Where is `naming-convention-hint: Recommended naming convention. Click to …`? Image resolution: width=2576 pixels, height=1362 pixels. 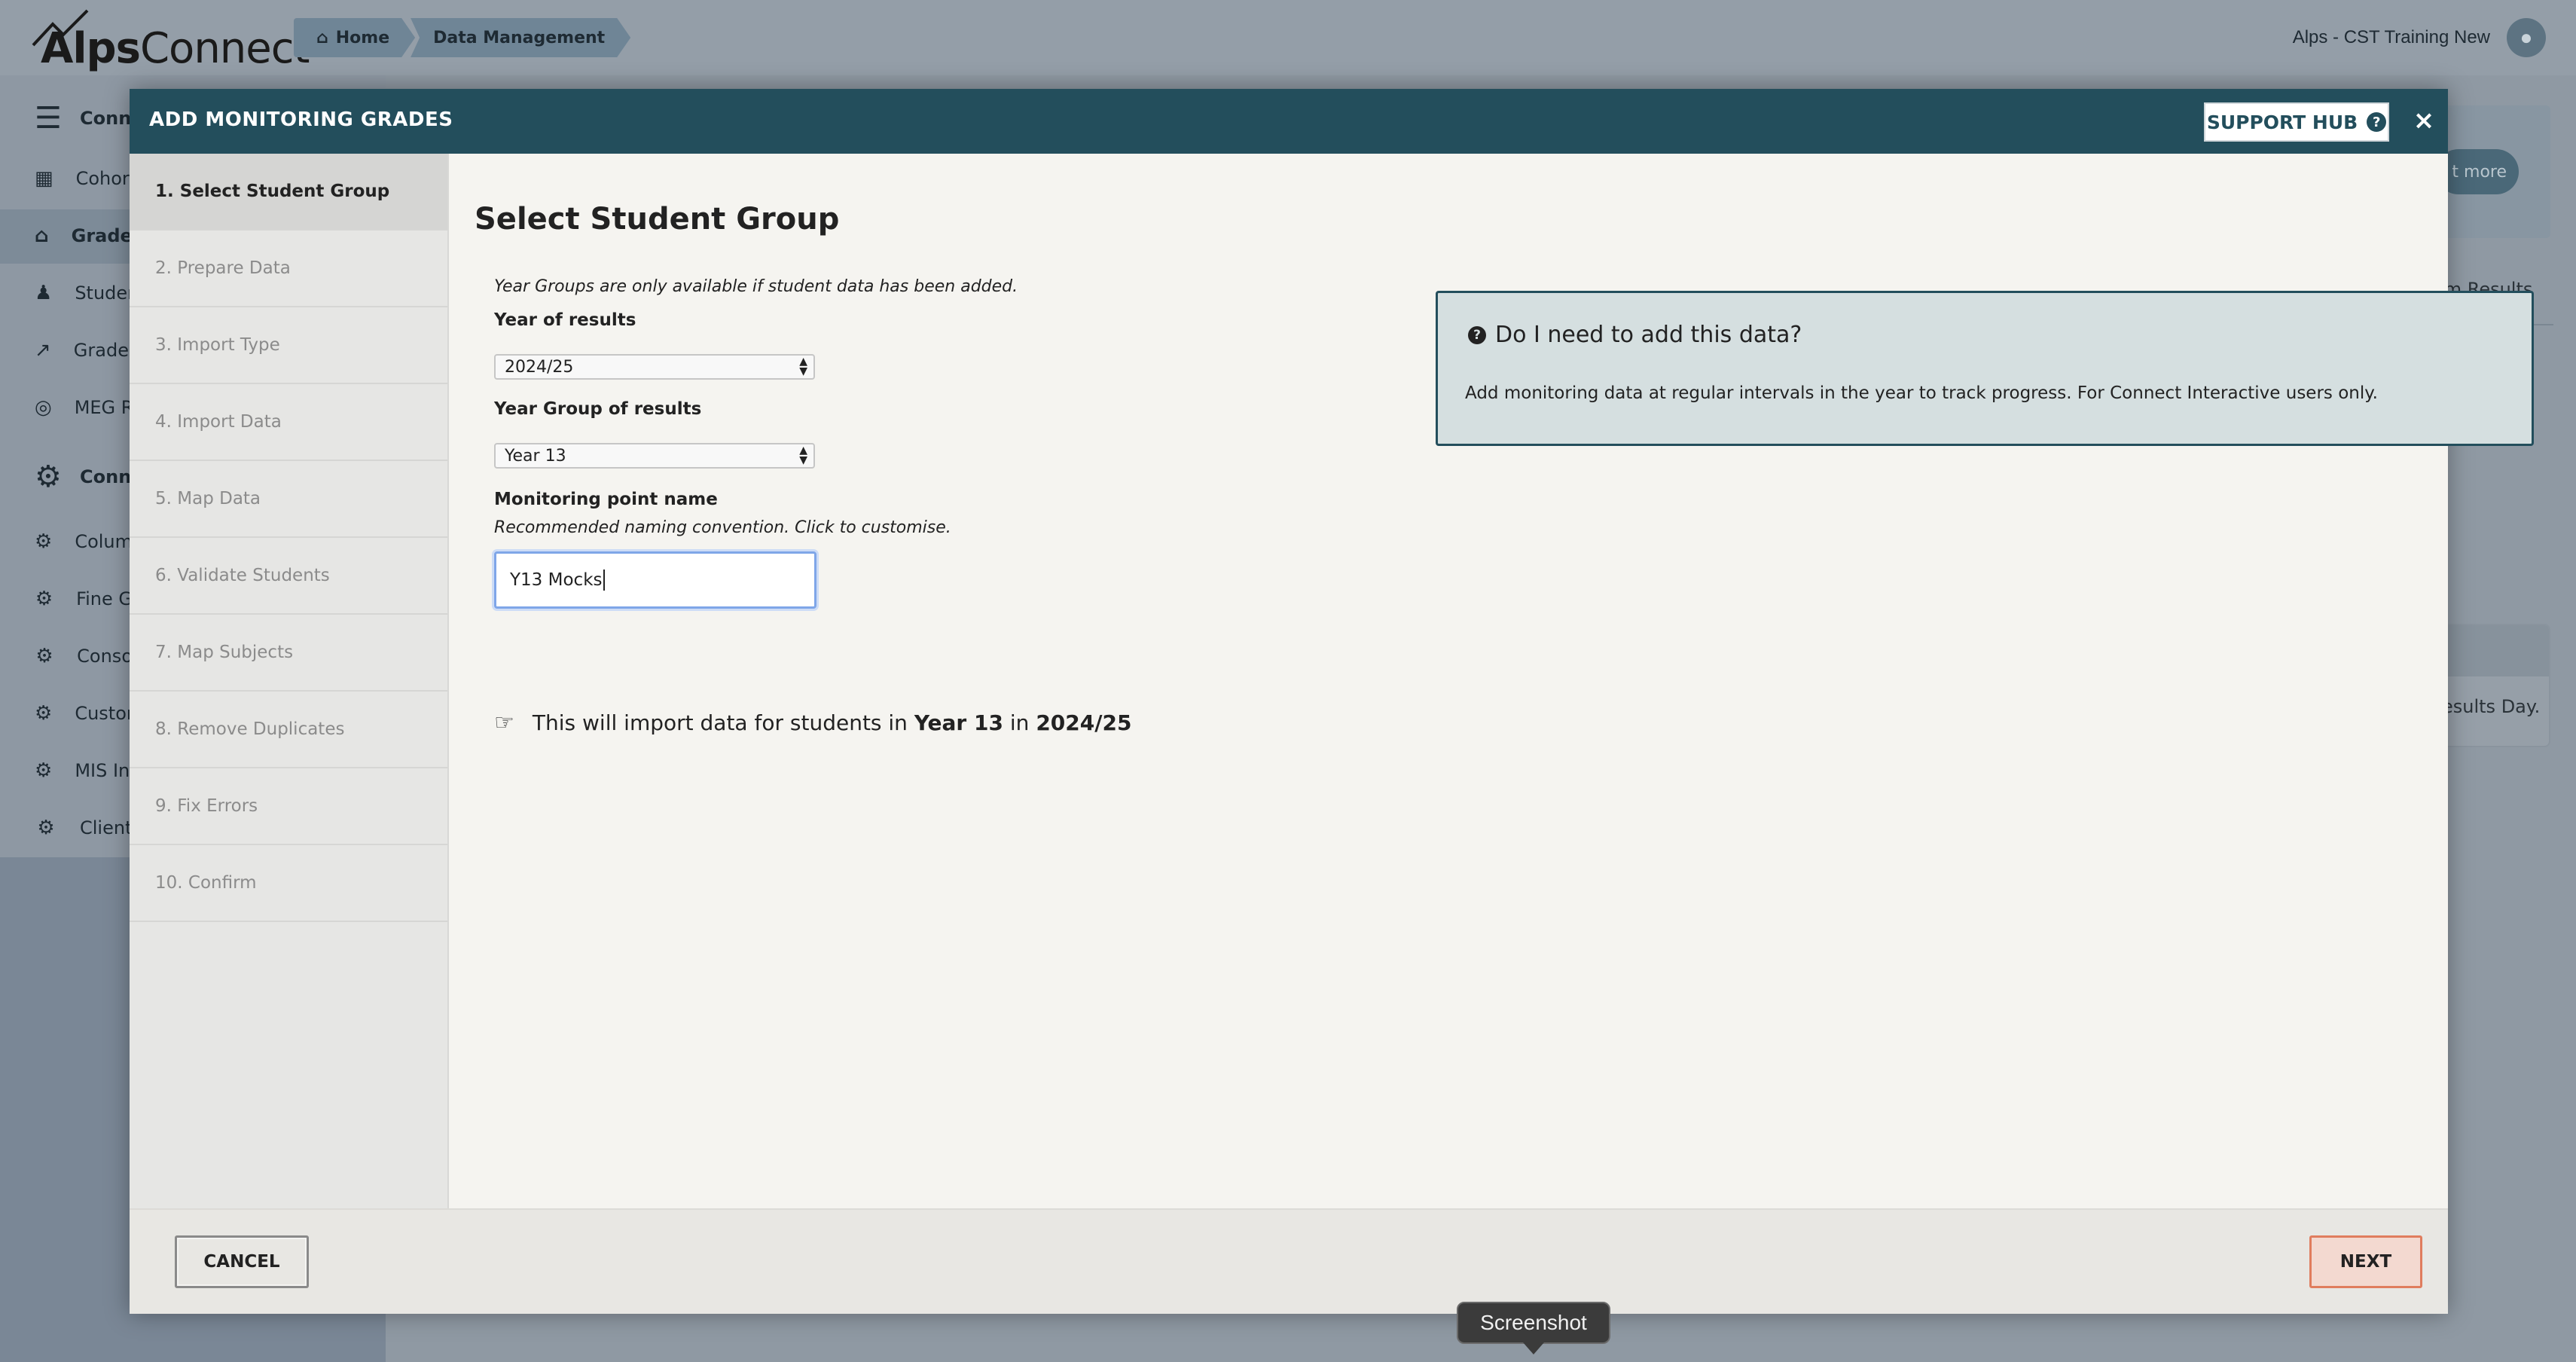 naming-convention-hint: Recommended naming convention. Click to … is located at coordinates (723, 527).